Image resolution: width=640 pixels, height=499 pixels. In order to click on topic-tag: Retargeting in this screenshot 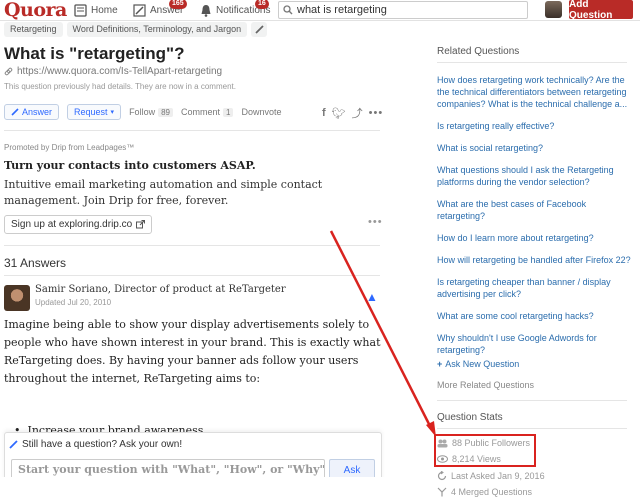, I will do `click(33, 29)`.